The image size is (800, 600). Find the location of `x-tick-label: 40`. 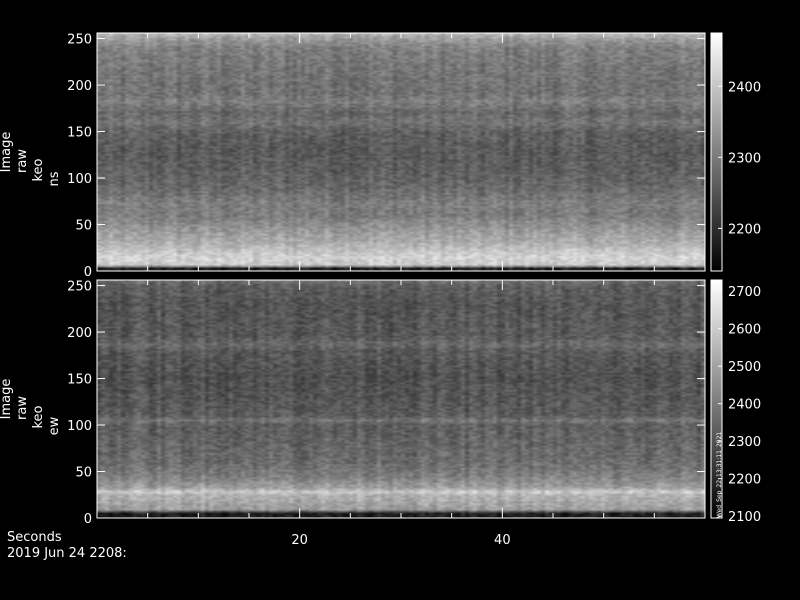

x-tick-label: 40 is located at coordinates (502, 540).